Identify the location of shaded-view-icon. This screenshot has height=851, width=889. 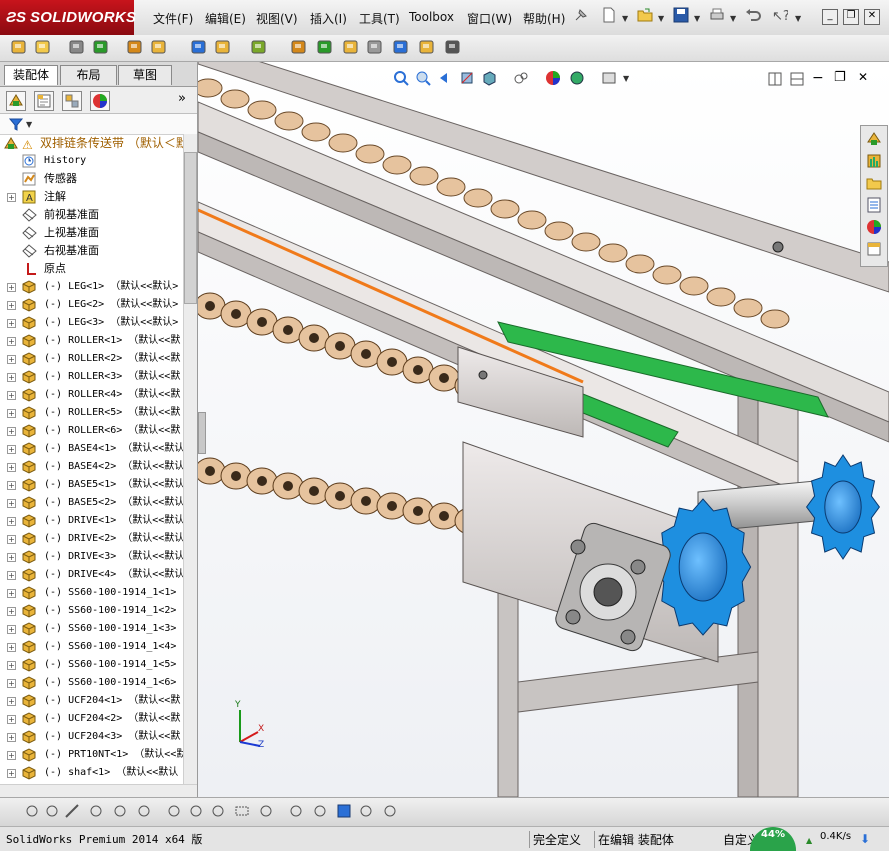
(344, 811).